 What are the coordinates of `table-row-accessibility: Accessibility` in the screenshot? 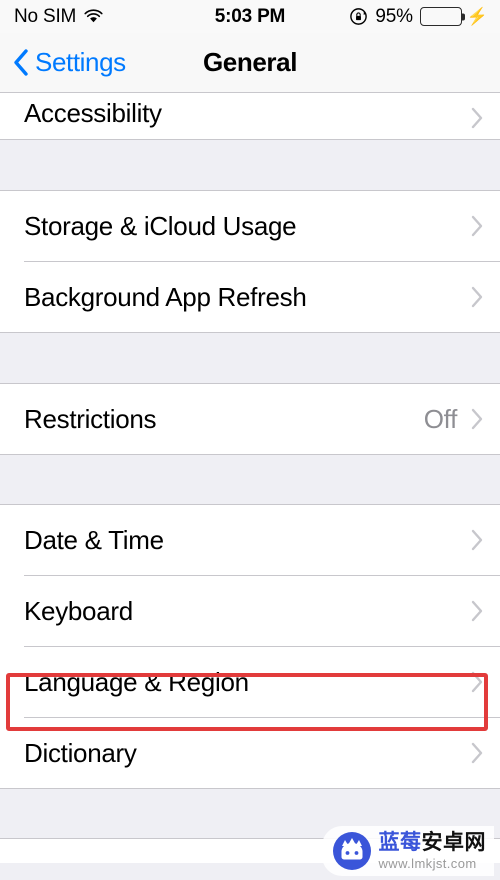 It's located at (250, 116).